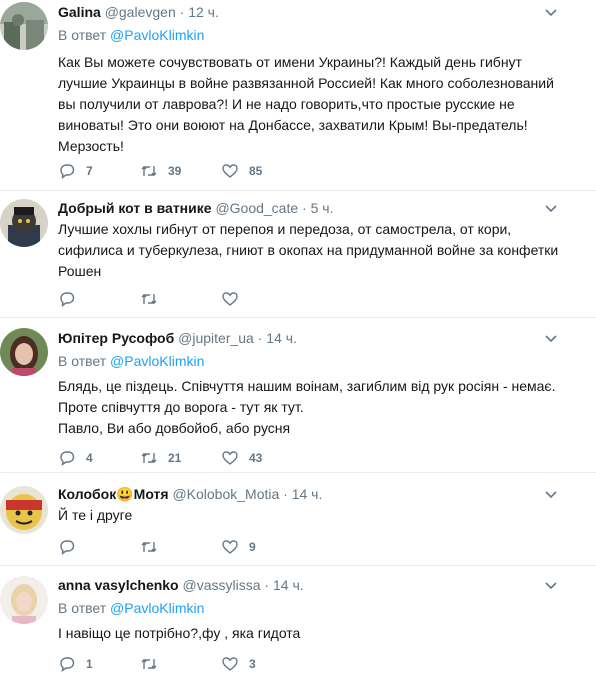  I want to click on like-button: 43, so click(241, 458).